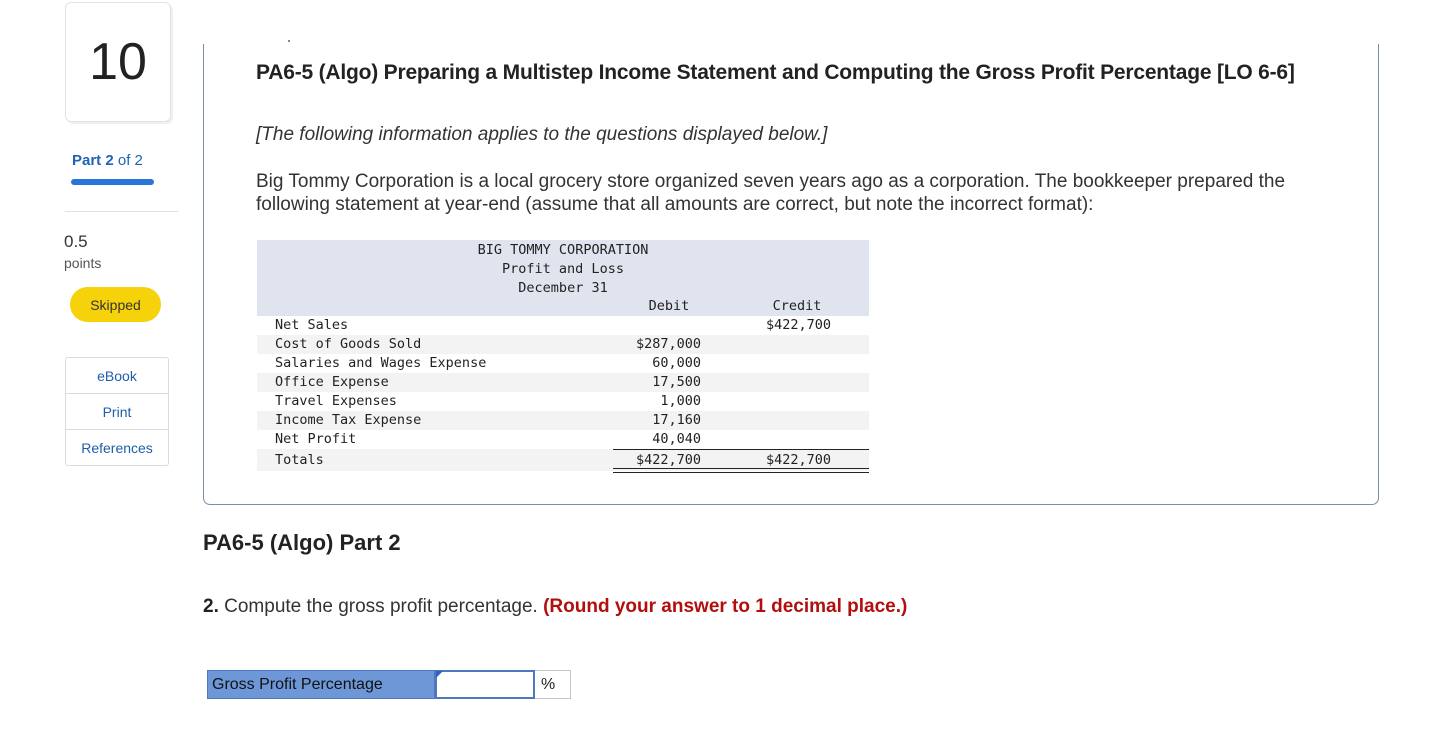  What do you see at coordinates (121, 211) in the screenshot?
I see `sidebar-divider` at bounding box center [121, 211].